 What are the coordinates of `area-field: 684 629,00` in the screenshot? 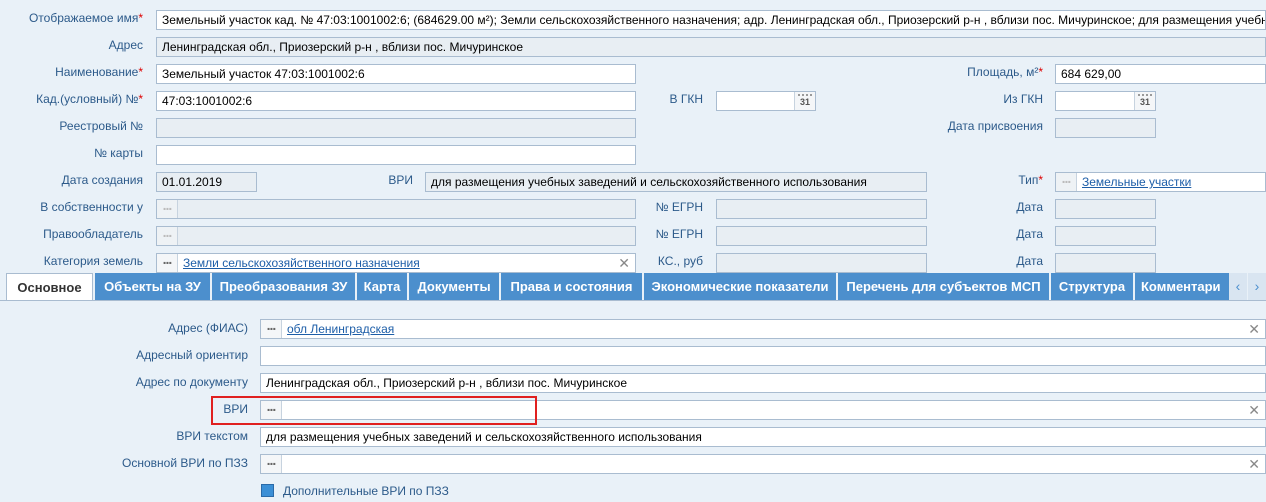 It's located at (1160, 74).